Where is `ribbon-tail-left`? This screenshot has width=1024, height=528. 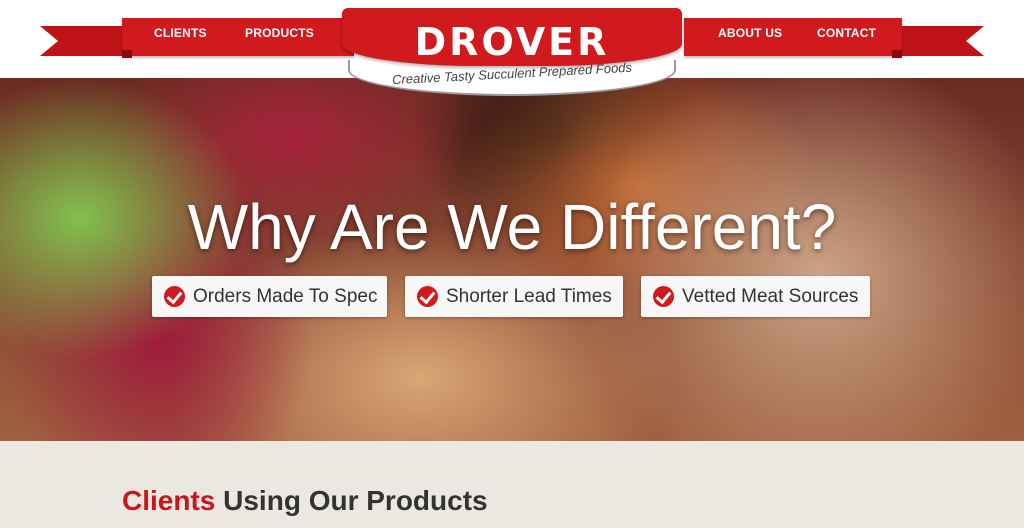
ribbon-tail-left is located at coordinates (85, 41).